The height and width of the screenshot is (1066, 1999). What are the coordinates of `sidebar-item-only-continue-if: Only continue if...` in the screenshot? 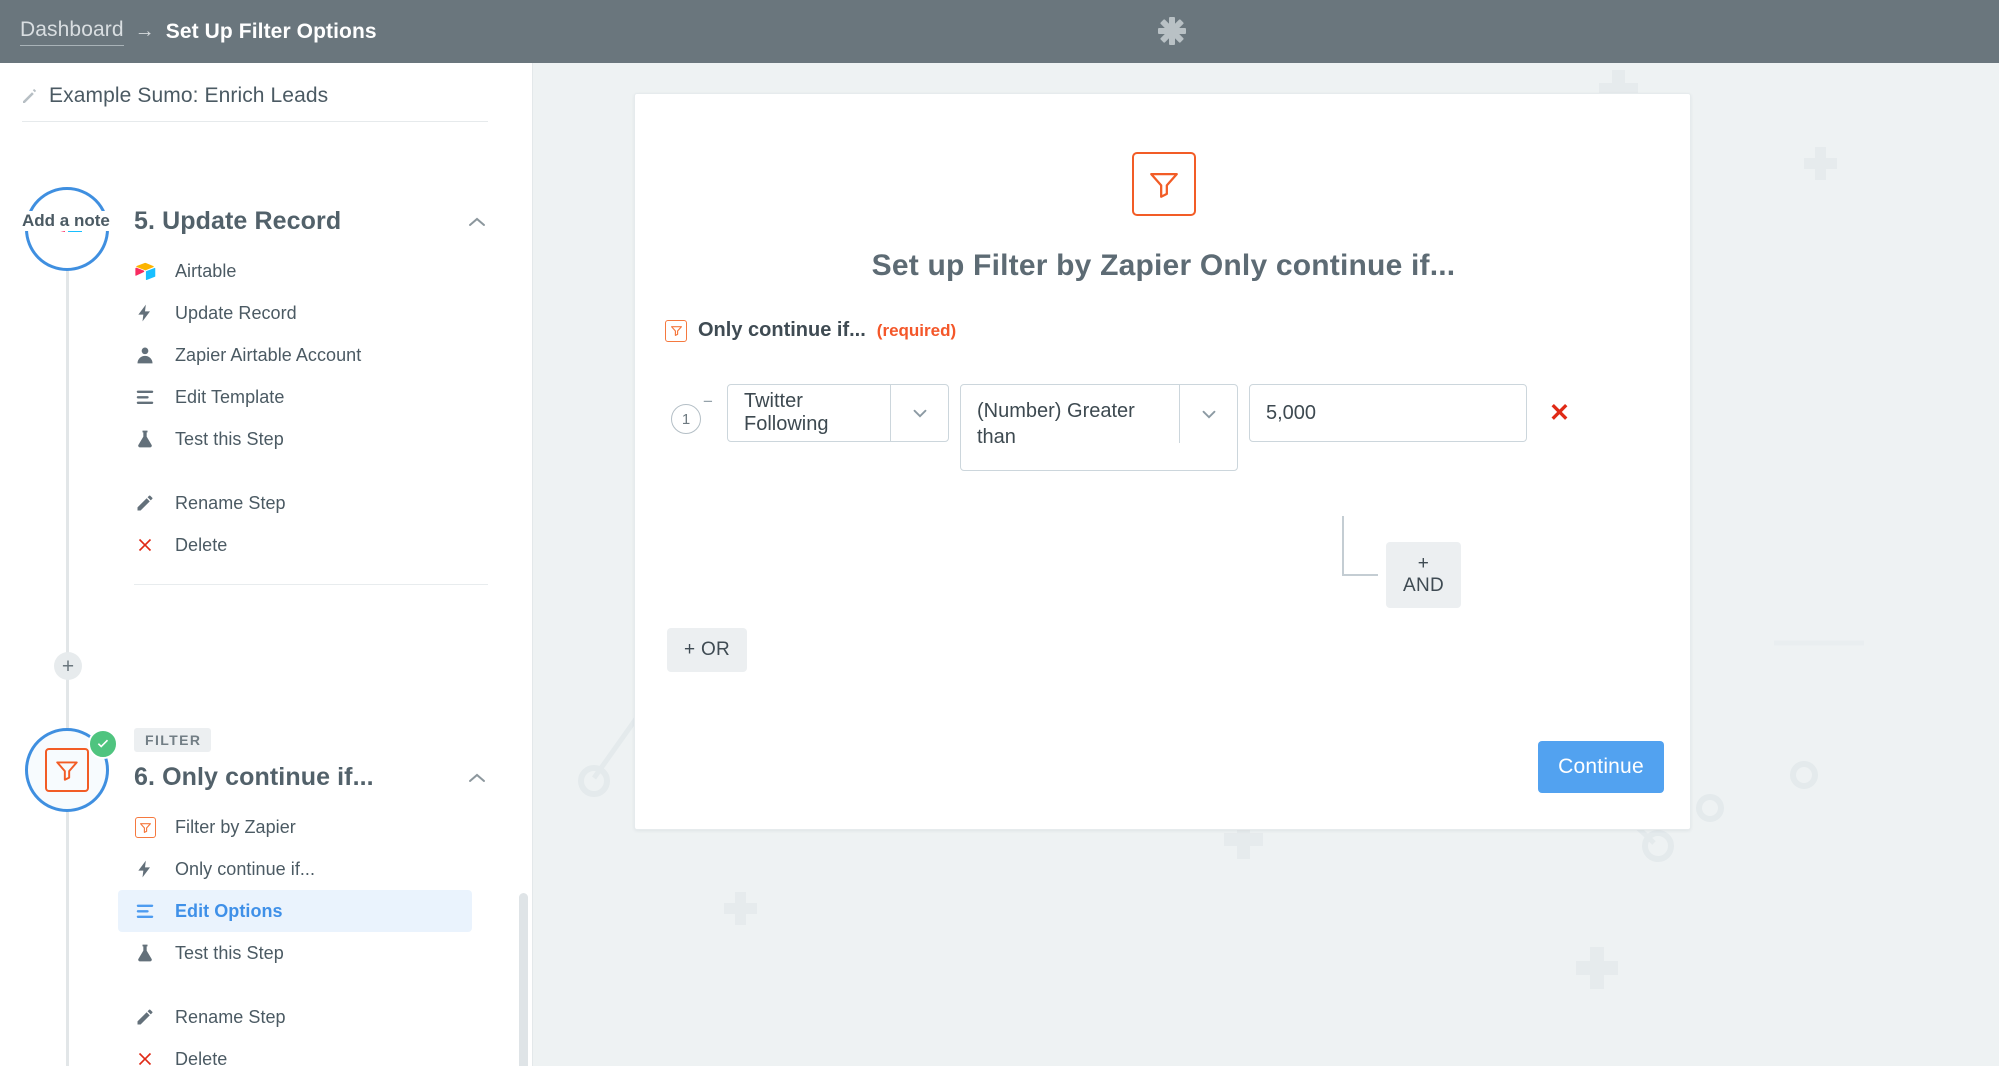 It's located at (295, 869).